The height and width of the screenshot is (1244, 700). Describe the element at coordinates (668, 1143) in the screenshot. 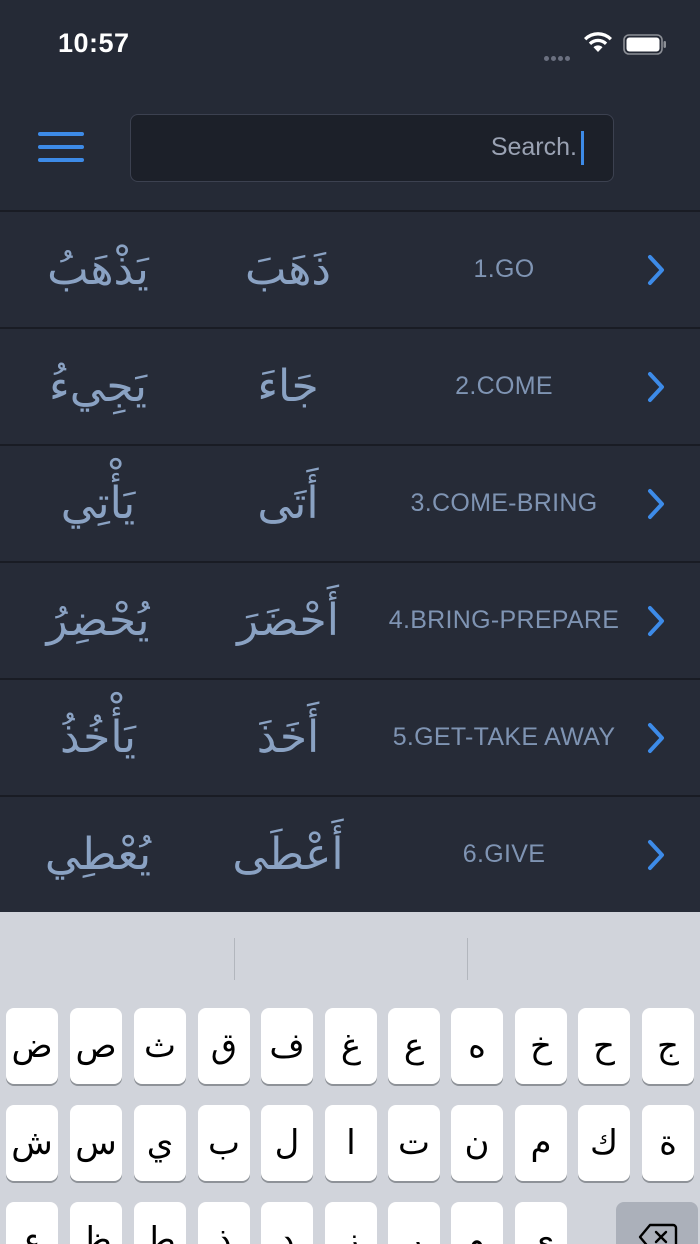

I see `key: ة` at that location.